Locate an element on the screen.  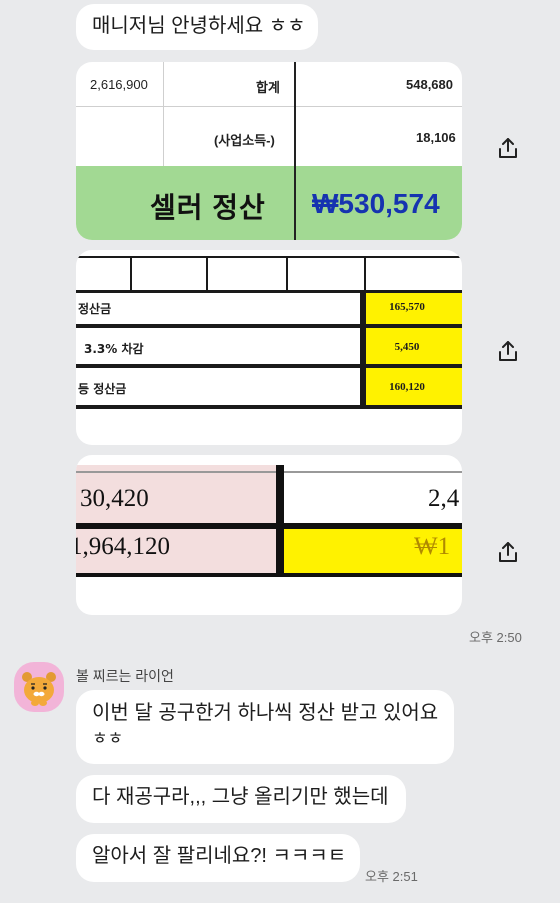
message-text: 매니저님 안녕하세요 ㅎㅎ is located at coordinates (199, 26).